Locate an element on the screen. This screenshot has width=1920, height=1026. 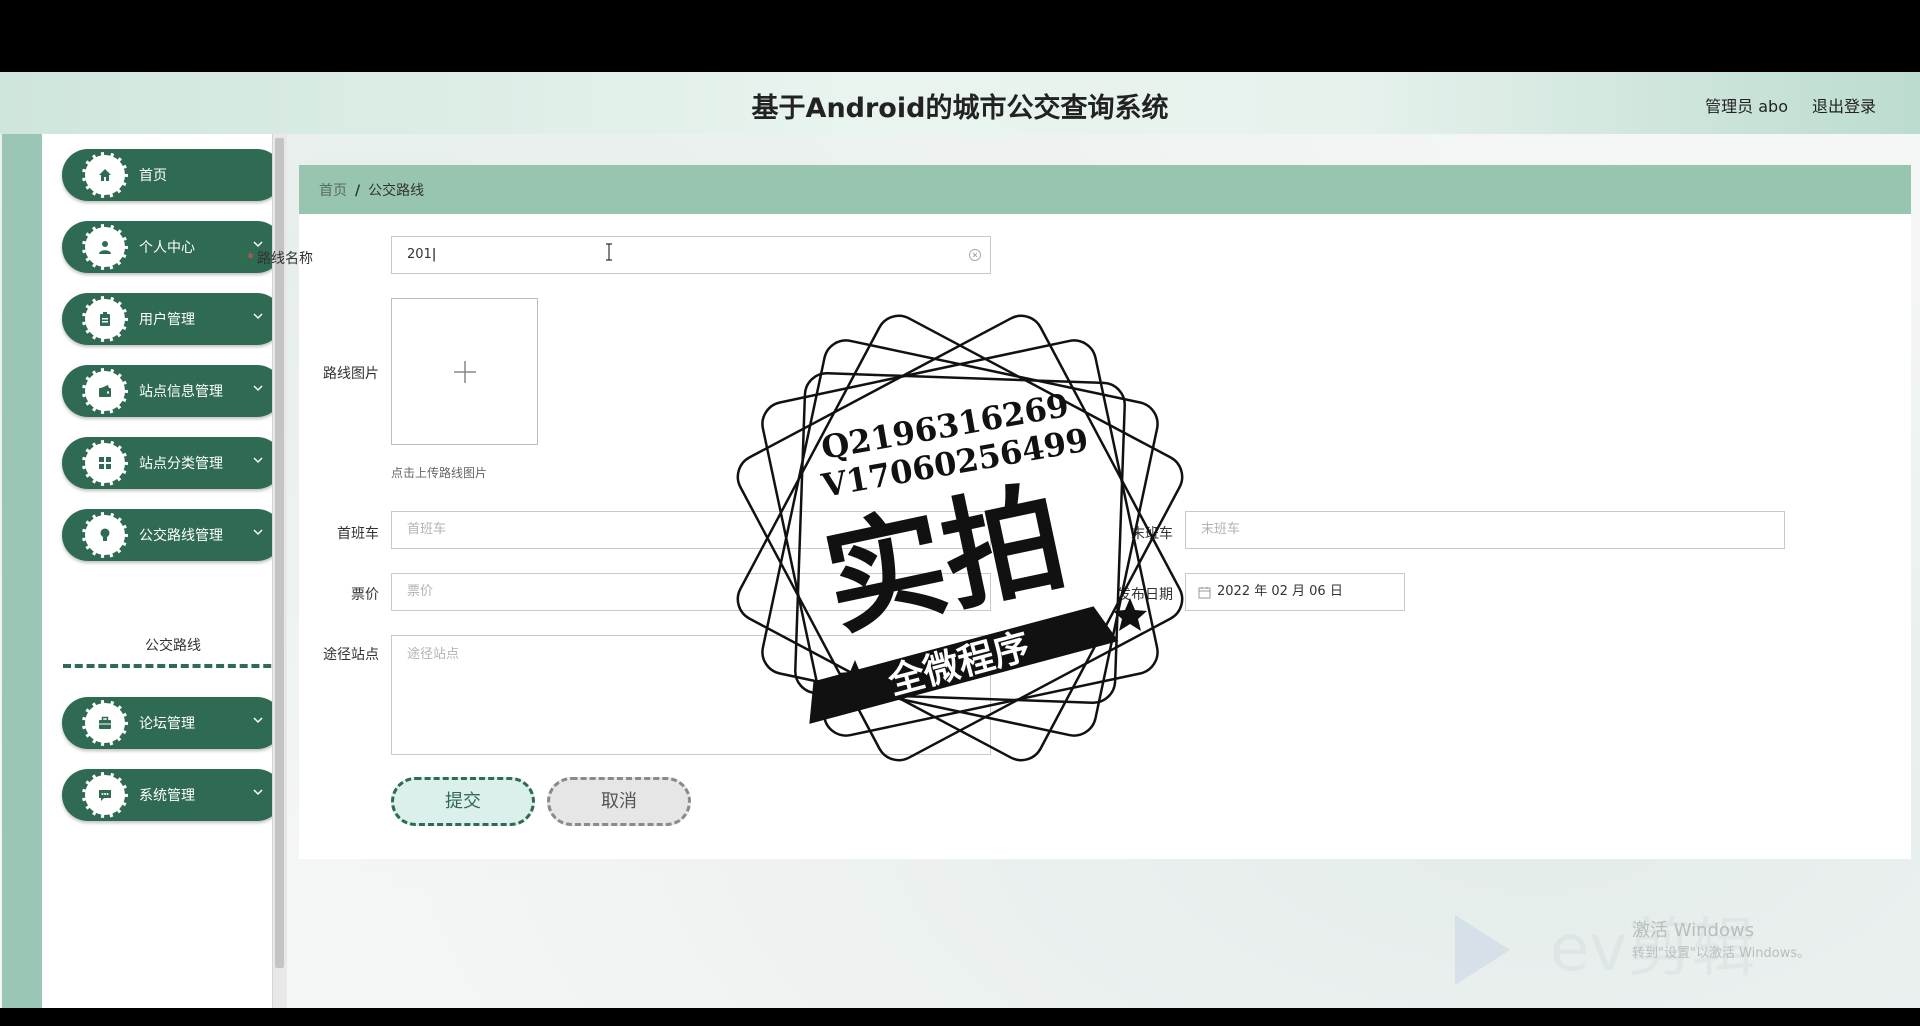
fare-label: 票价 is located at coordinates (365, 595).